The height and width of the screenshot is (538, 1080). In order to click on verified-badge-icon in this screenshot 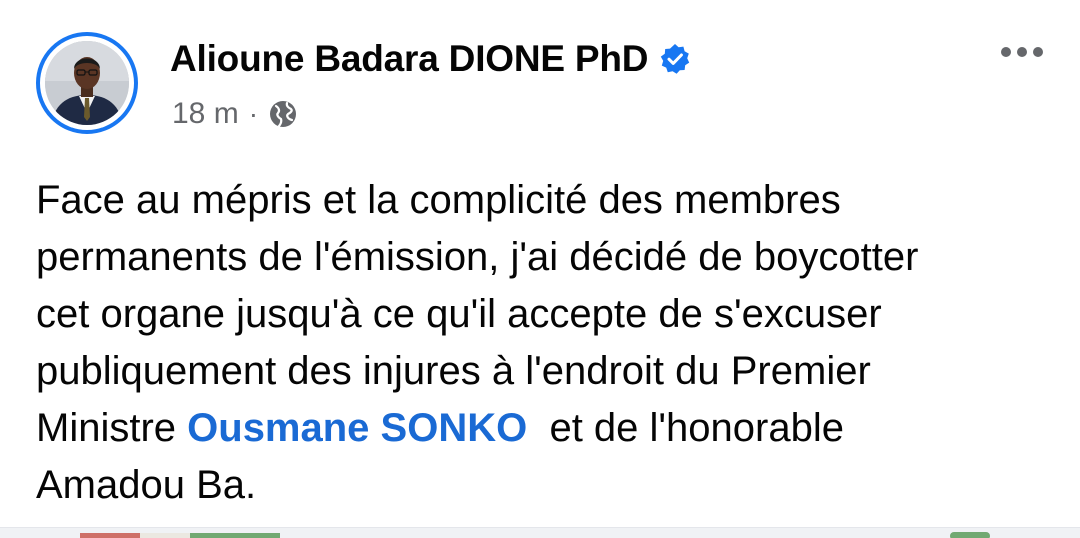, I will do `click(675, 59)`.